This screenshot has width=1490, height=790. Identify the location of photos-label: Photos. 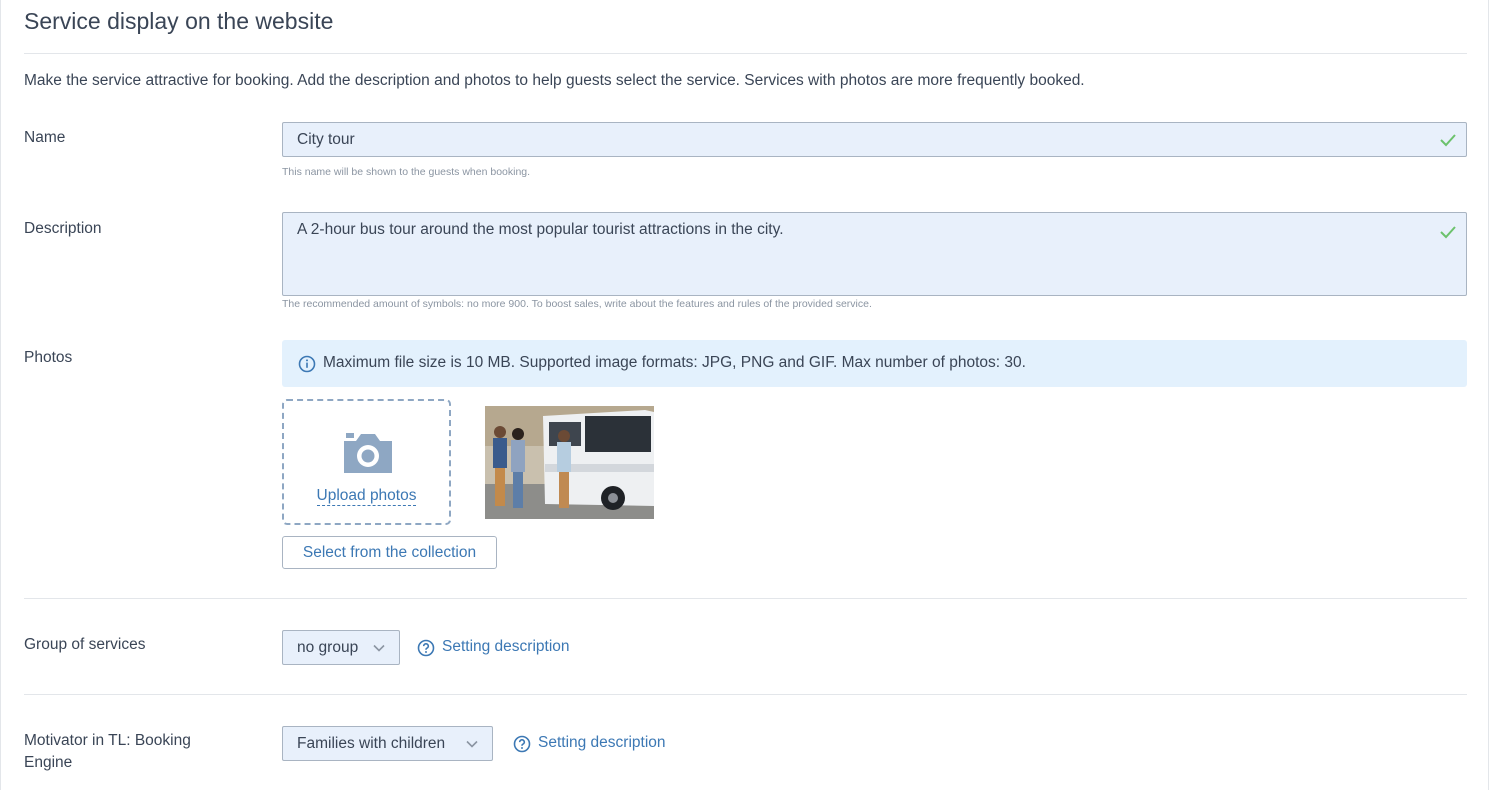
(48, 357).